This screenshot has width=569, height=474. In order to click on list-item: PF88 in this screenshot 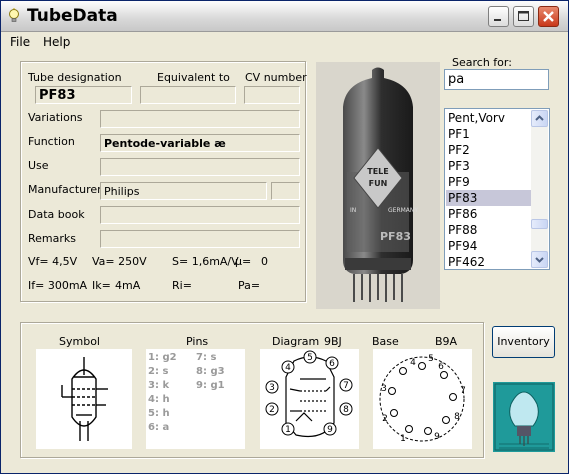, I will do `click(488, 230)`.